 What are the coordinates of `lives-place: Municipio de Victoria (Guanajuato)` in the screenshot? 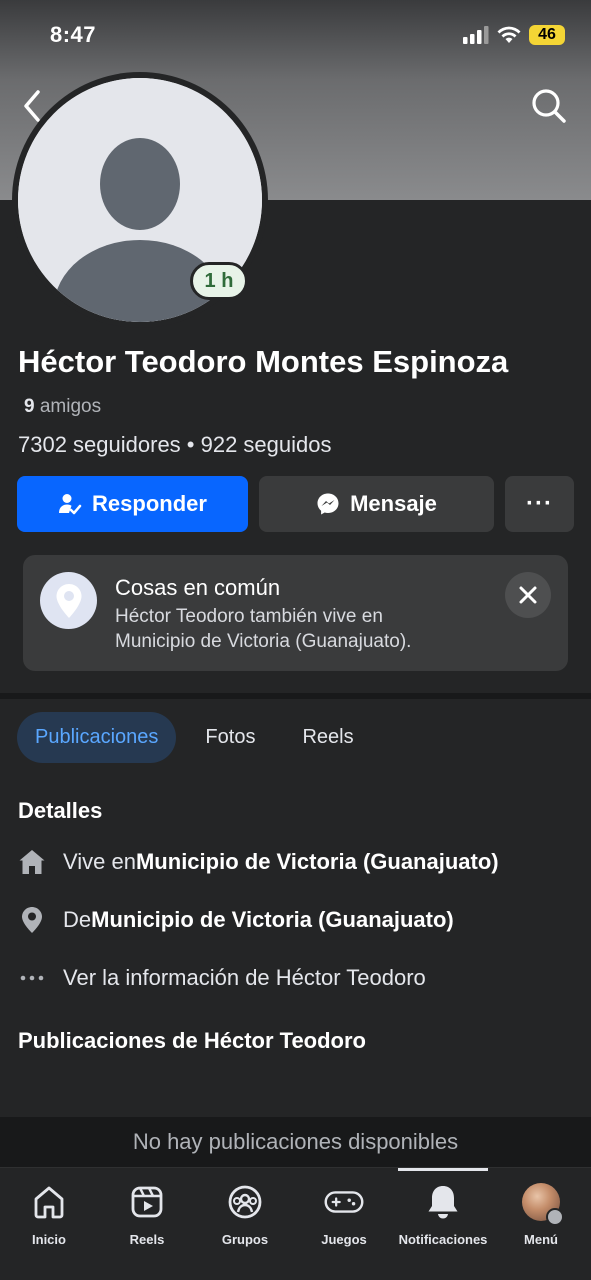 It's located at (317, 861).